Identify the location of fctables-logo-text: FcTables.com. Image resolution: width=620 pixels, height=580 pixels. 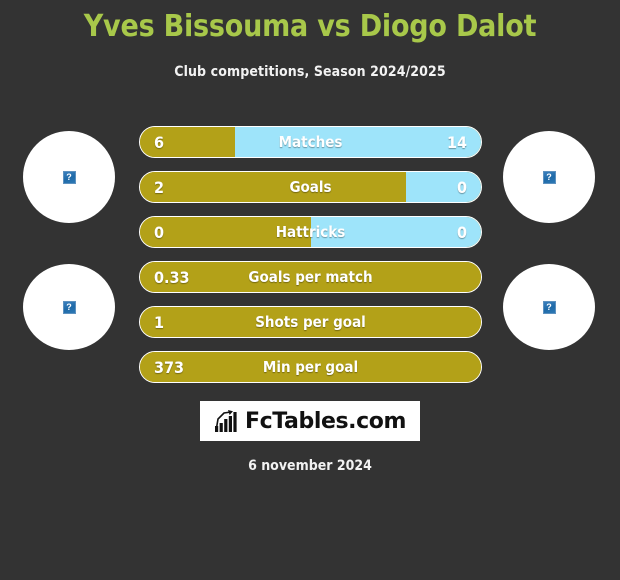
(325, 421).